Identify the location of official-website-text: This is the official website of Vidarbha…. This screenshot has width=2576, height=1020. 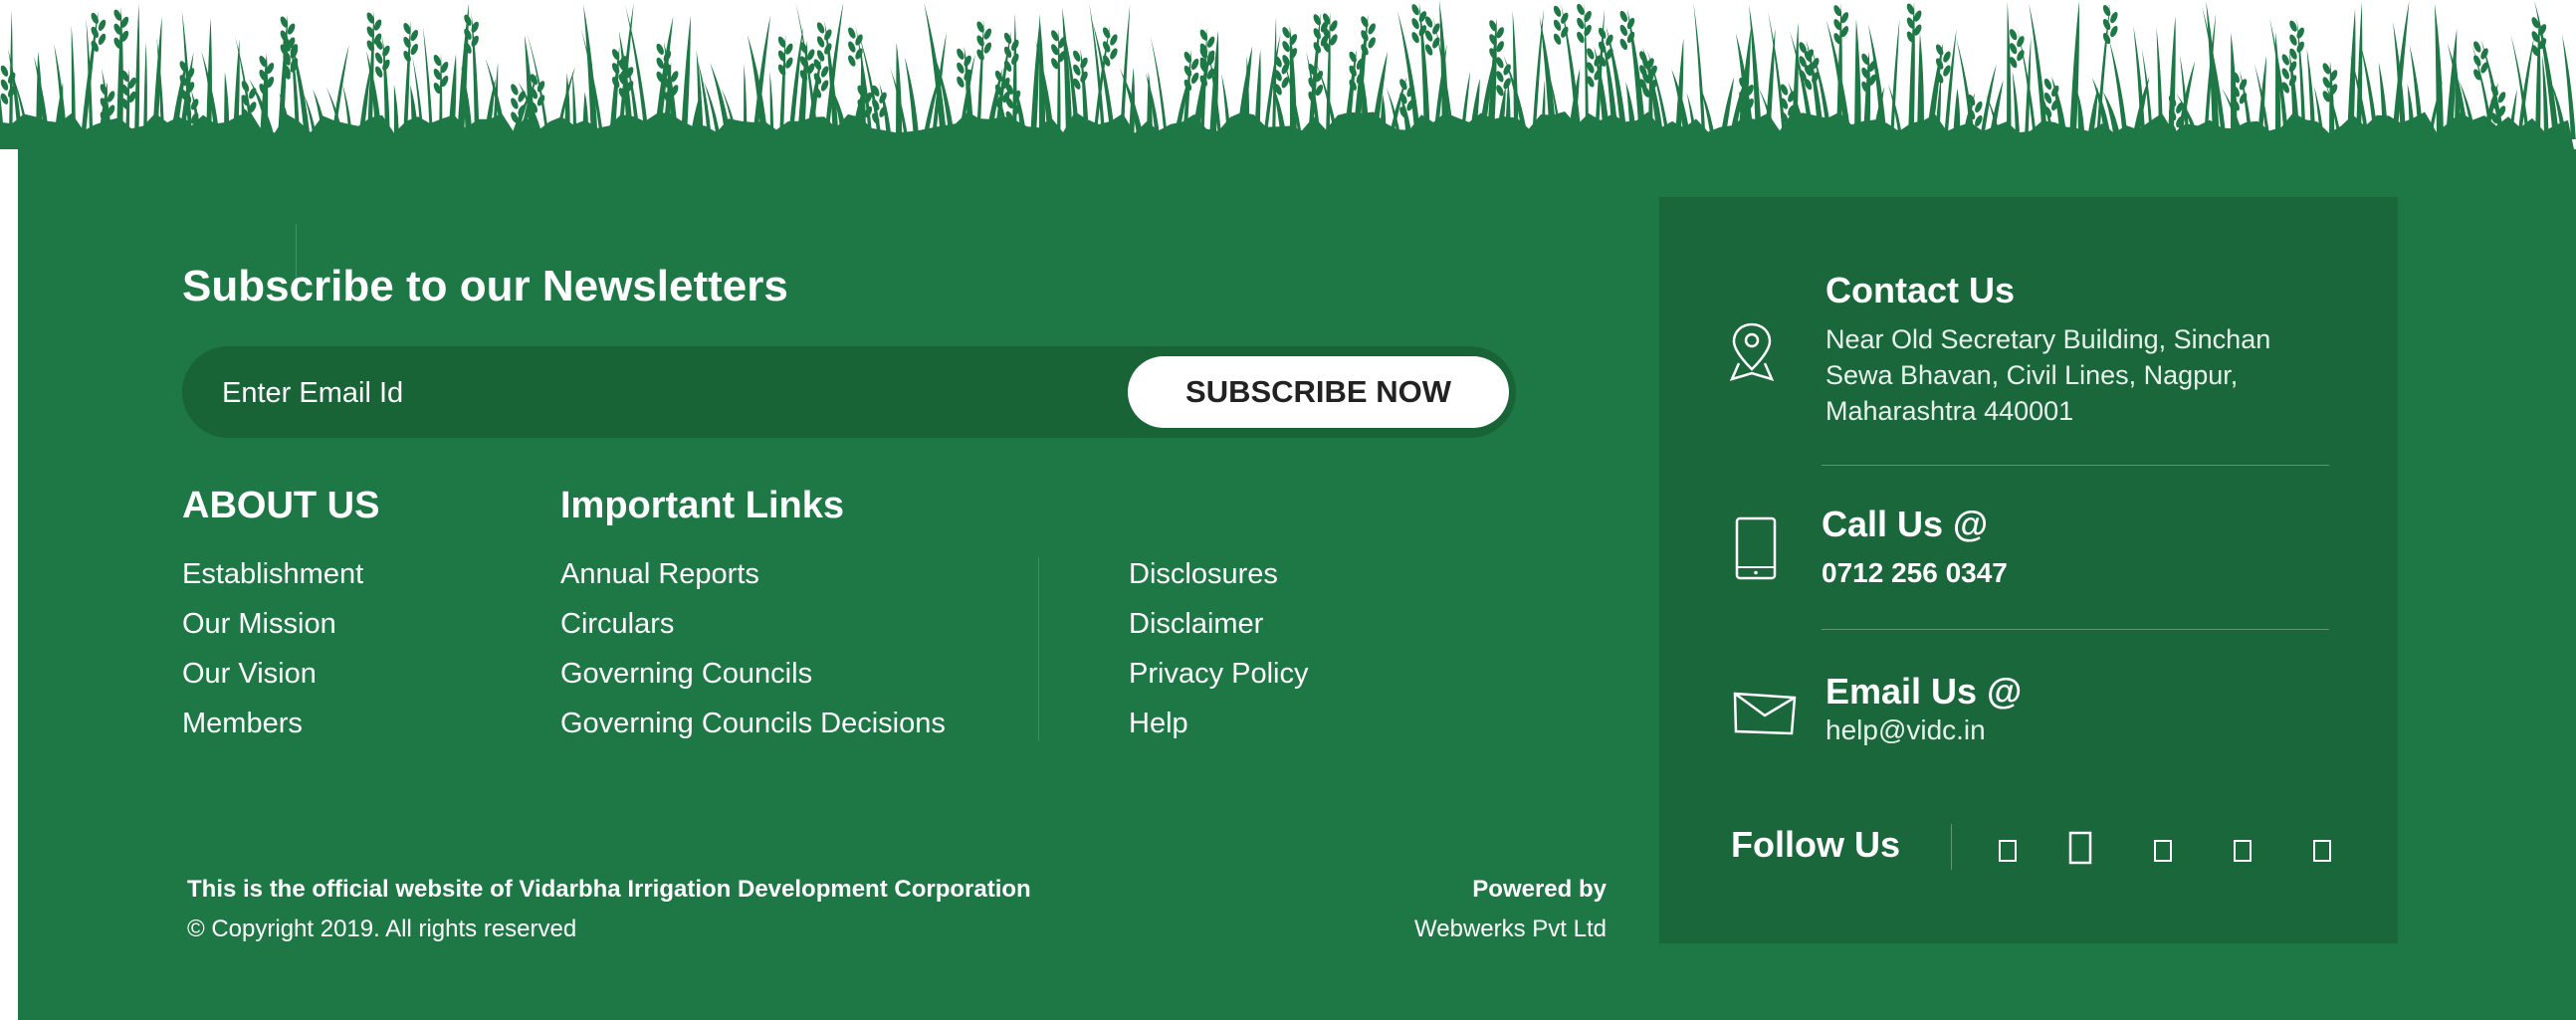
(609, 889).